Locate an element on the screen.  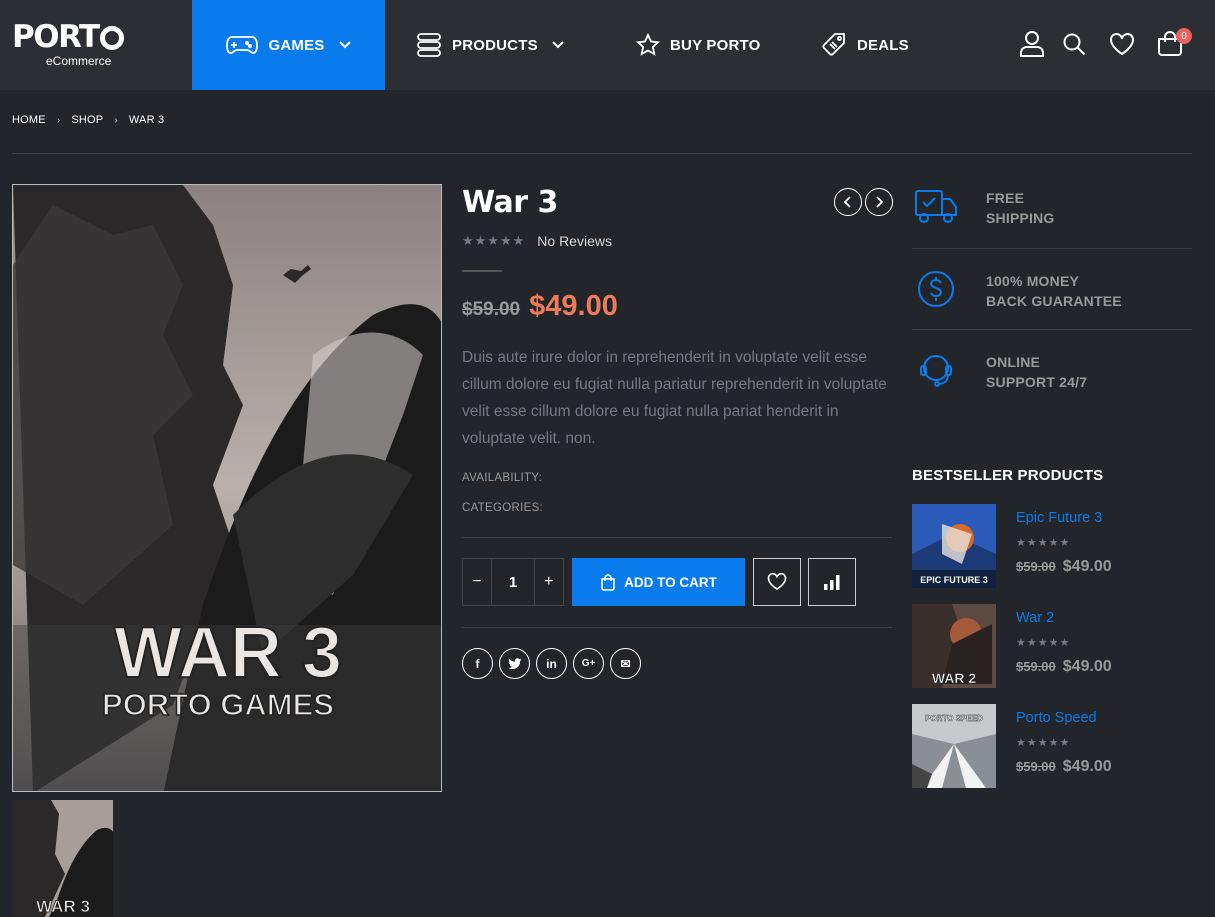
nav-products-label: PRODUCTS is located at coordinates (495, 45).